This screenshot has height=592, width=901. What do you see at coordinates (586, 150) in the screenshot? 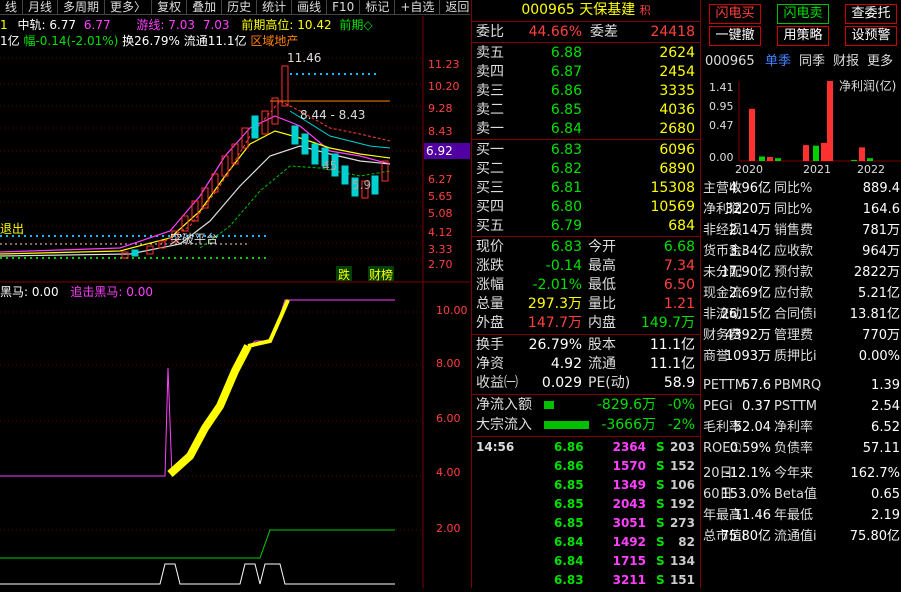
I see `bid-row: 买一 6.83 6096` at bounding box center [586, 150].